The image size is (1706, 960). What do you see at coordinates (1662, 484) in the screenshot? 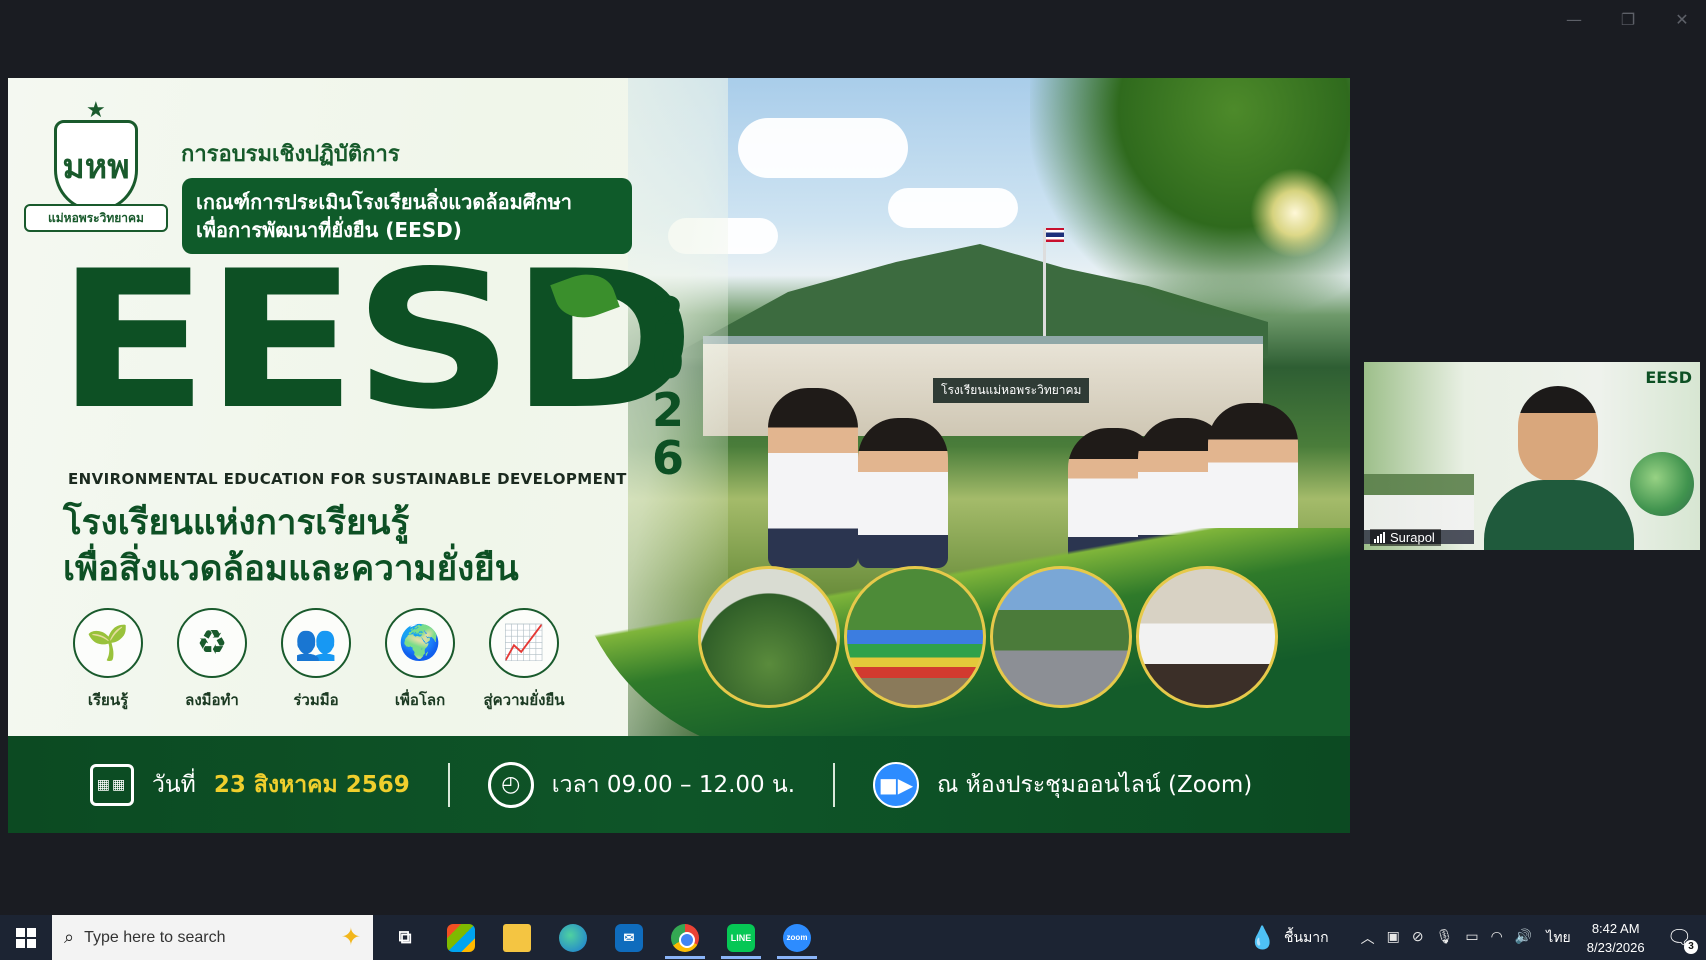
I see `globe-icon` at bounding box center [1662, 484].